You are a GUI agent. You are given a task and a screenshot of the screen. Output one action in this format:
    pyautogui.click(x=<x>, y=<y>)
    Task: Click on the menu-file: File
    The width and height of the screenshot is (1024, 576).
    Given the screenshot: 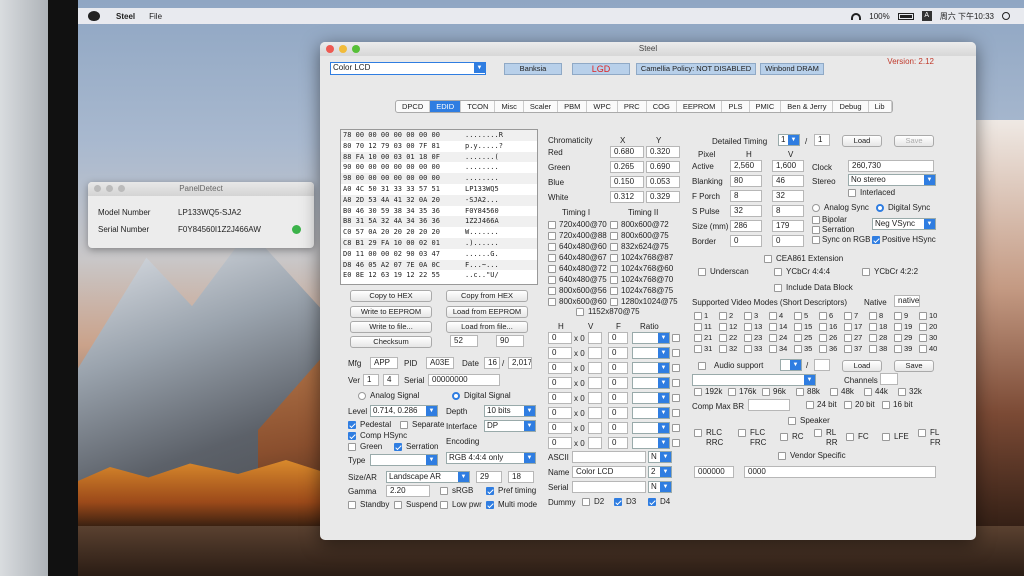 What is the action you would take?
    pyautogui.click(x=155, y=16)
    